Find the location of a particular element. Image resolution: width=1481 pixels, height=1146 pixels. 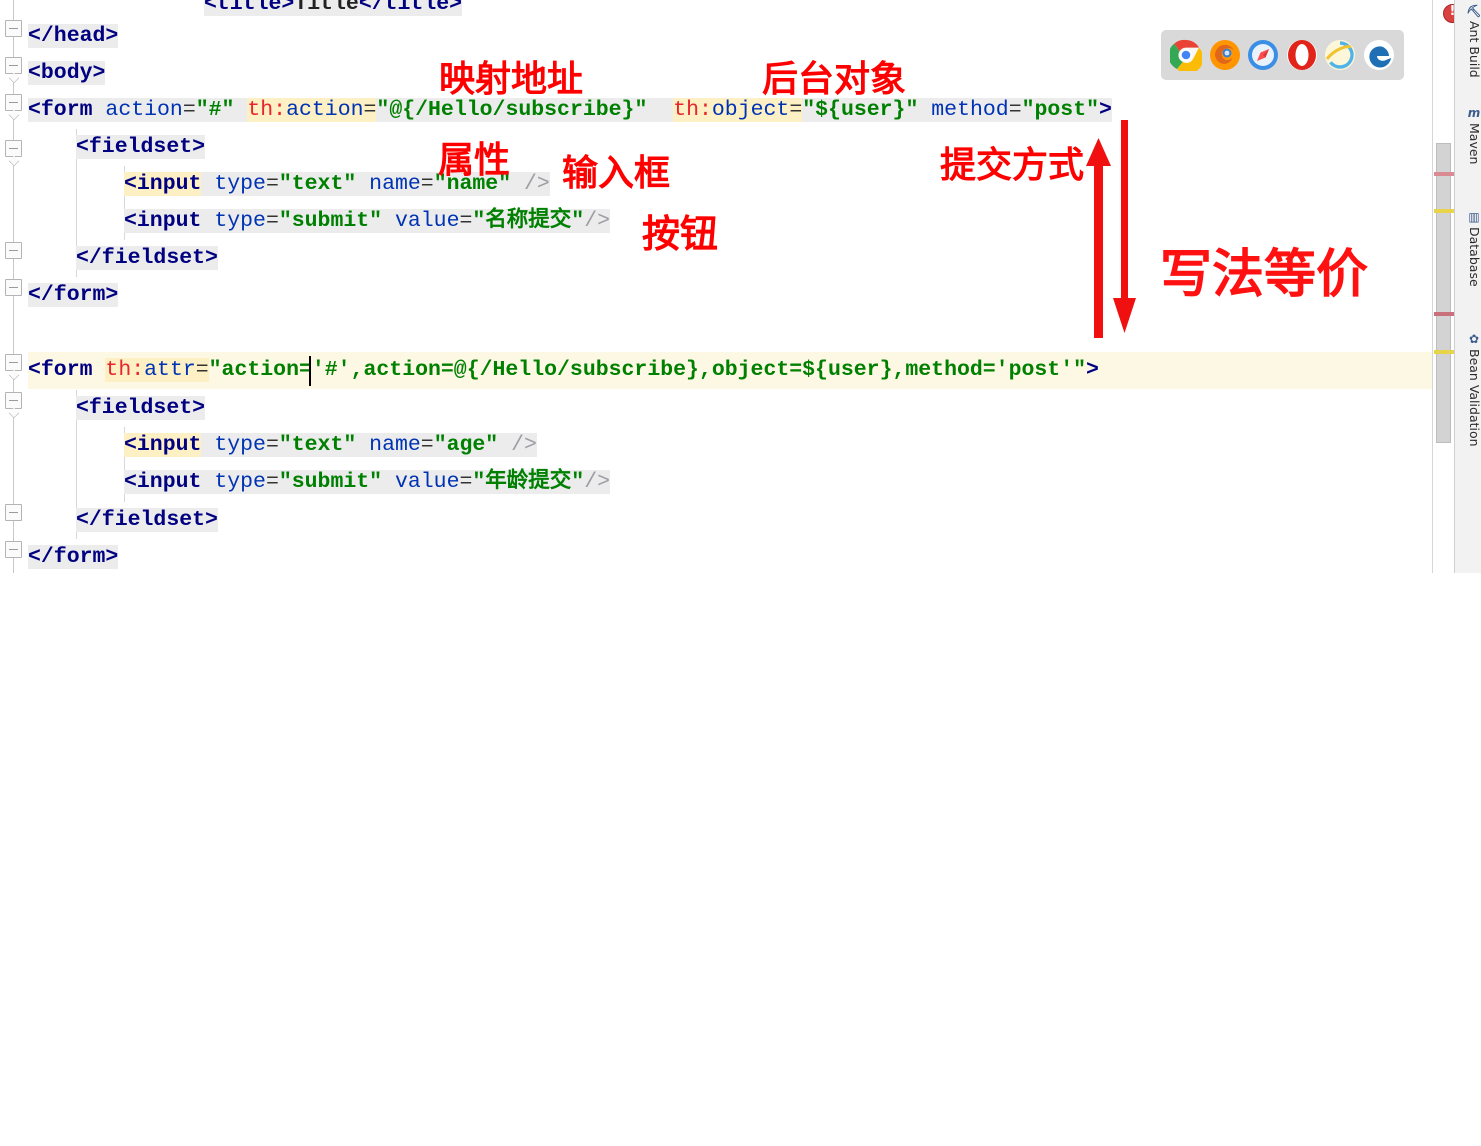

editor-gutter is located at coordinates (14, 286).